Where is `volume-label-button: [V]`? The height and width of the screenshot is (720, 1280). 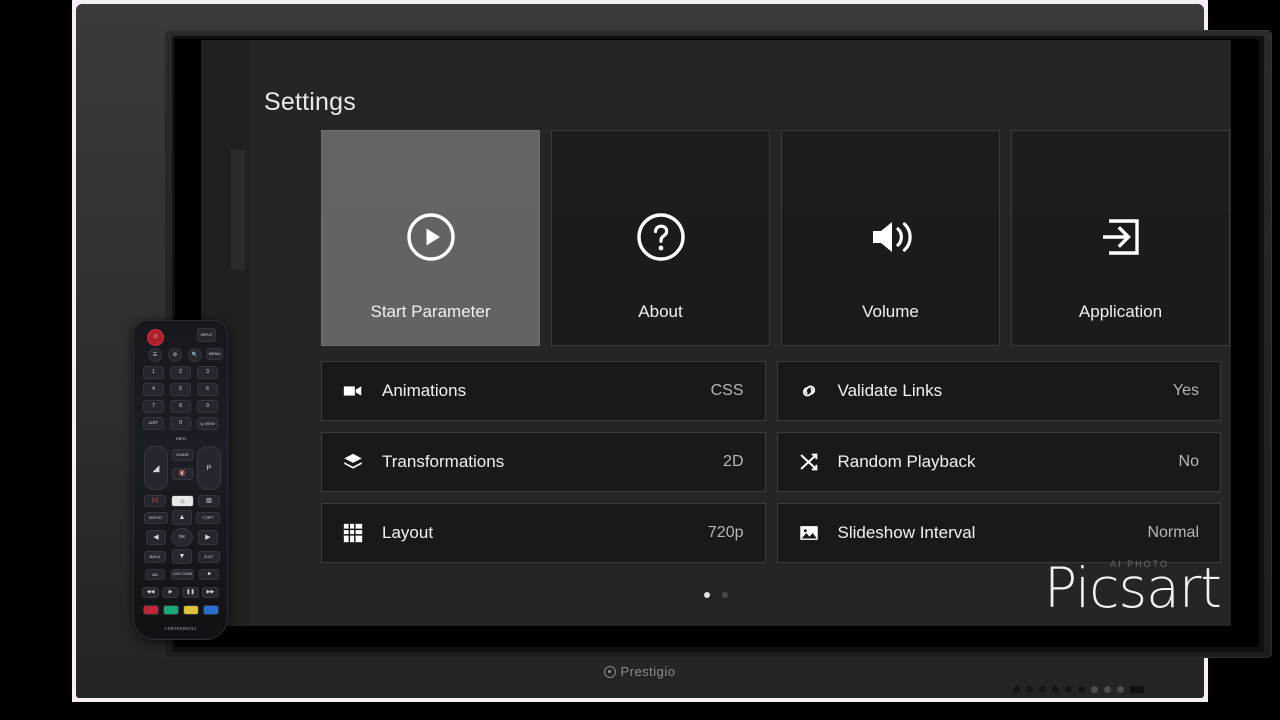
volume-label-button: [V] is located at coordinates (155, 501).